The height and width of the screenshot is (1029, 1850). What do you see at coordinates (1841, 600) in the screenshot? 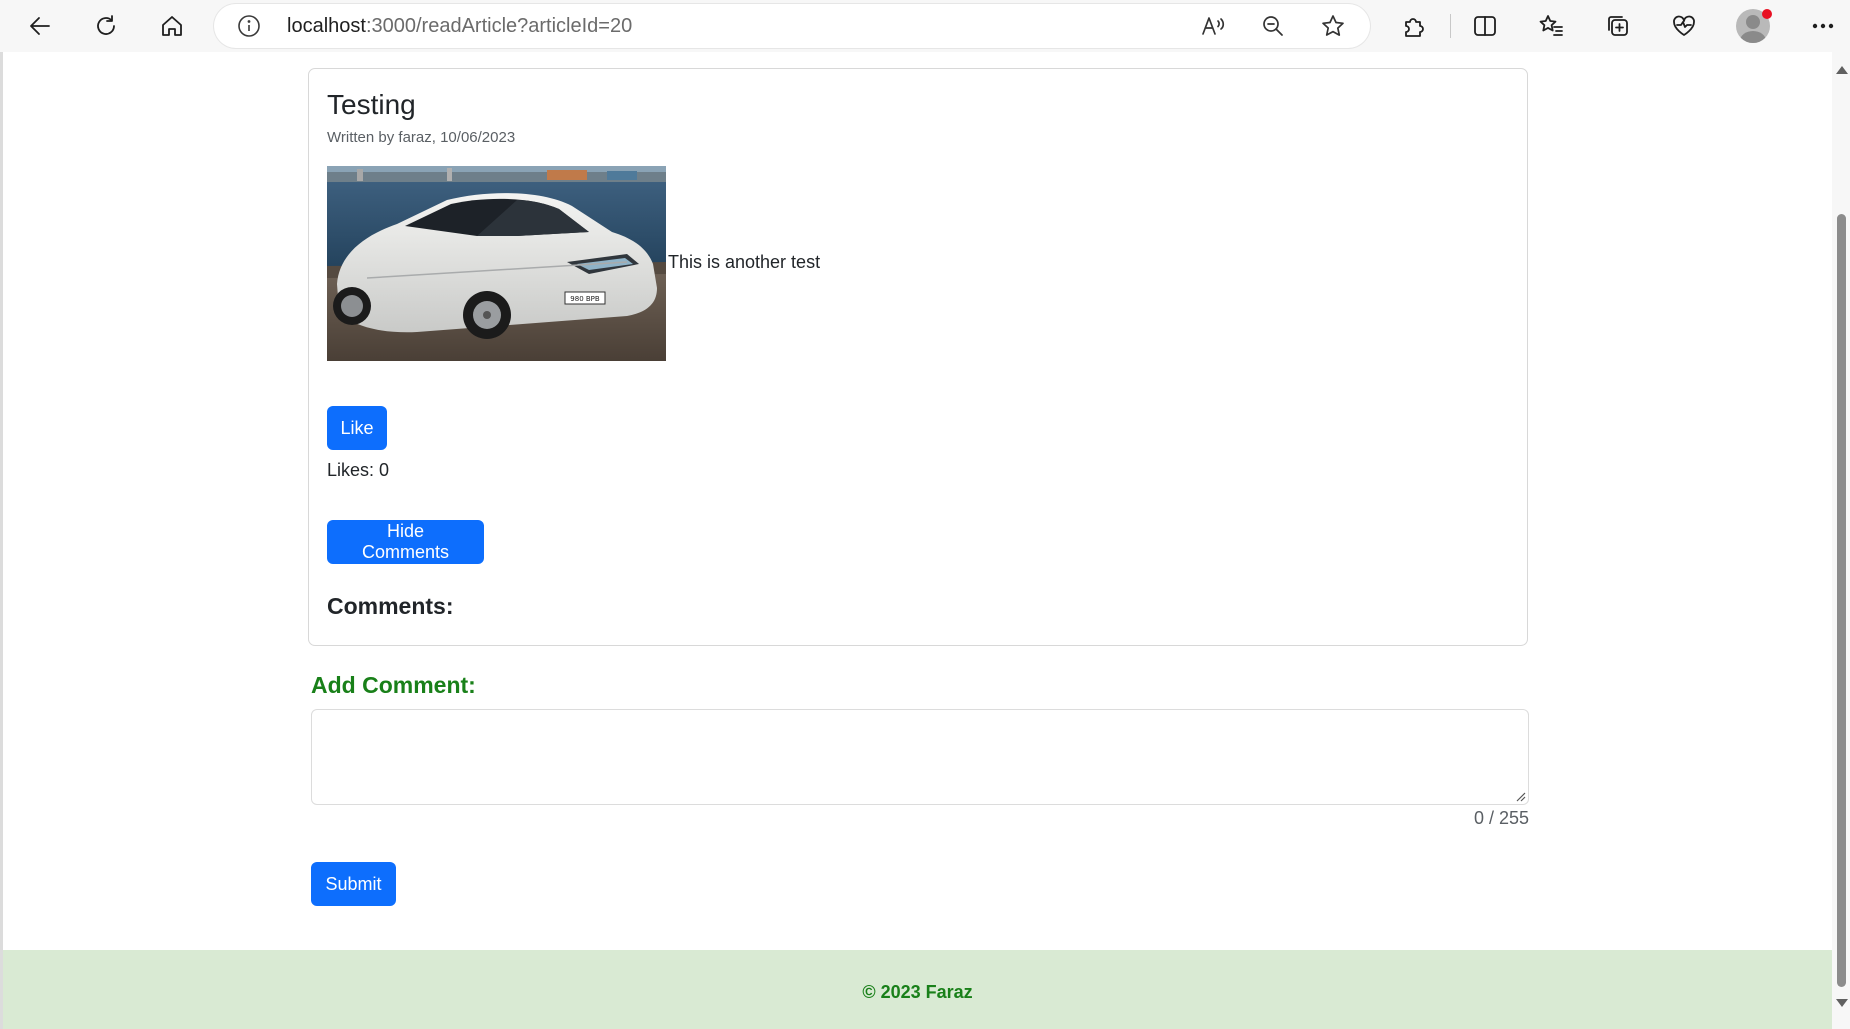
I see `scroll-thumb` at bounding box center [1841, 600].